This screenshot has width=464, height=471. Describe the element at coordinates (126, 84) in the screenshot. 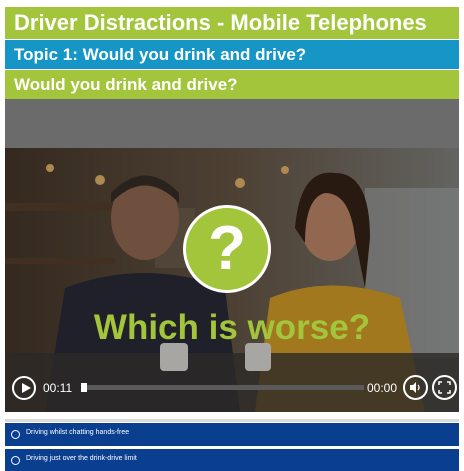

I see `section-subtitle: Would you drink and drive?` at that location.